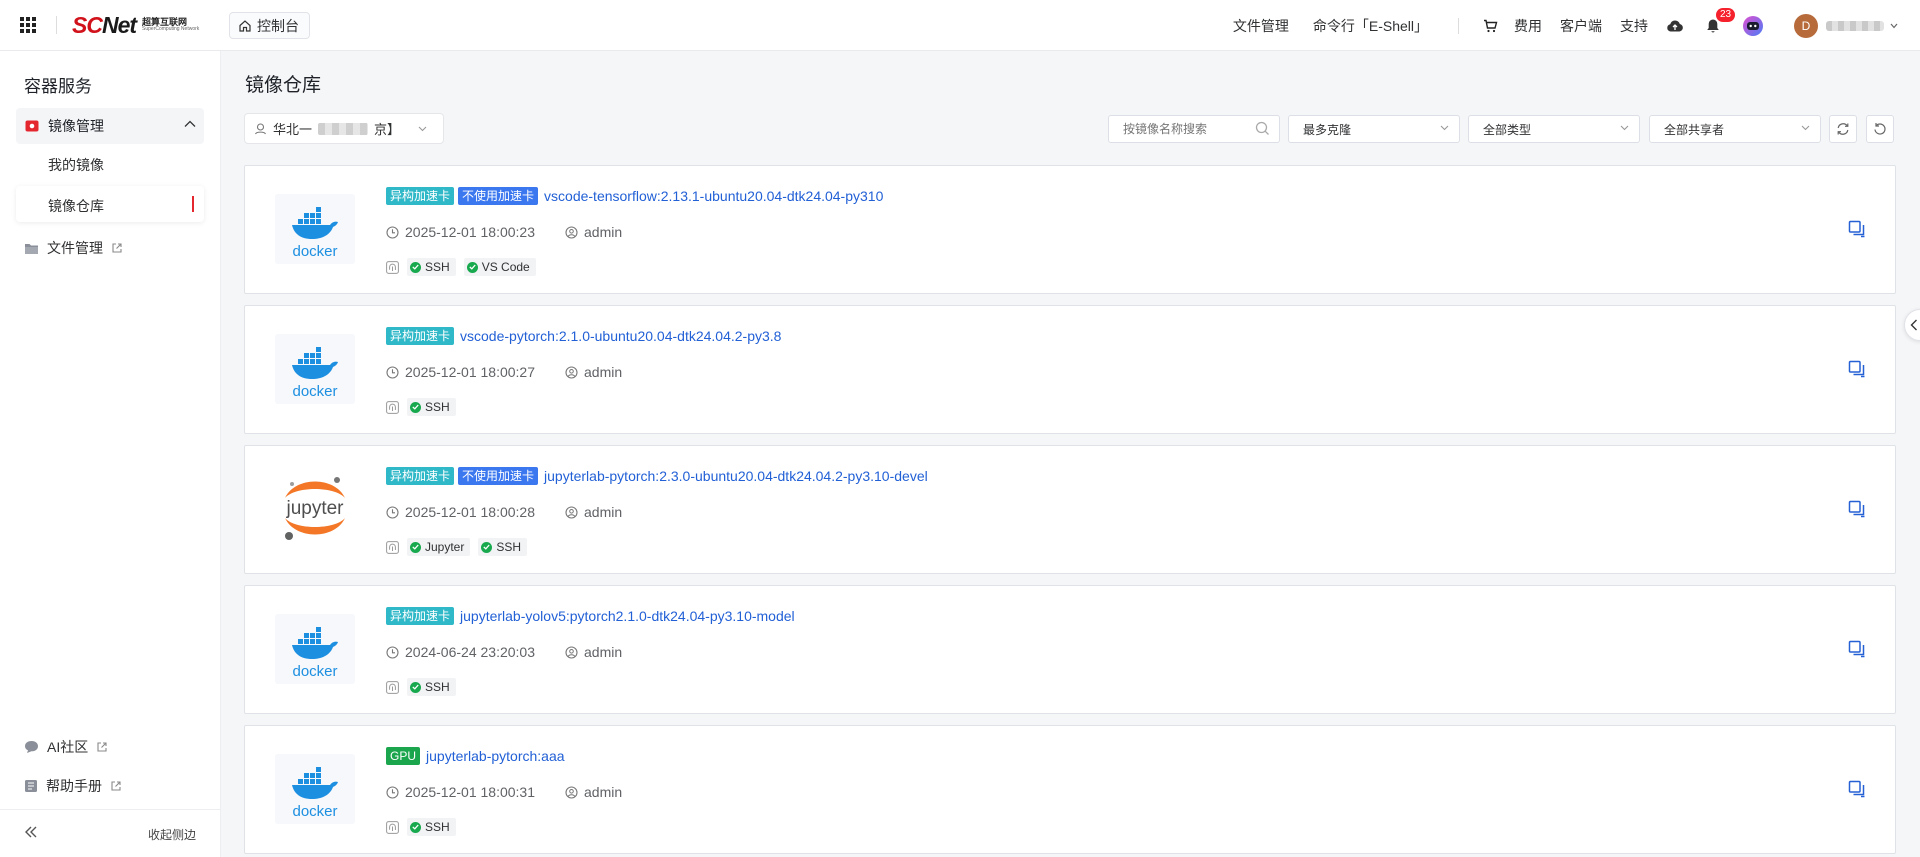 The height and width of the screenshot is (857, 1920). Describe the element at coordinates (269, 25) in the screenshot. I see `console-button: 控制台` at that location.